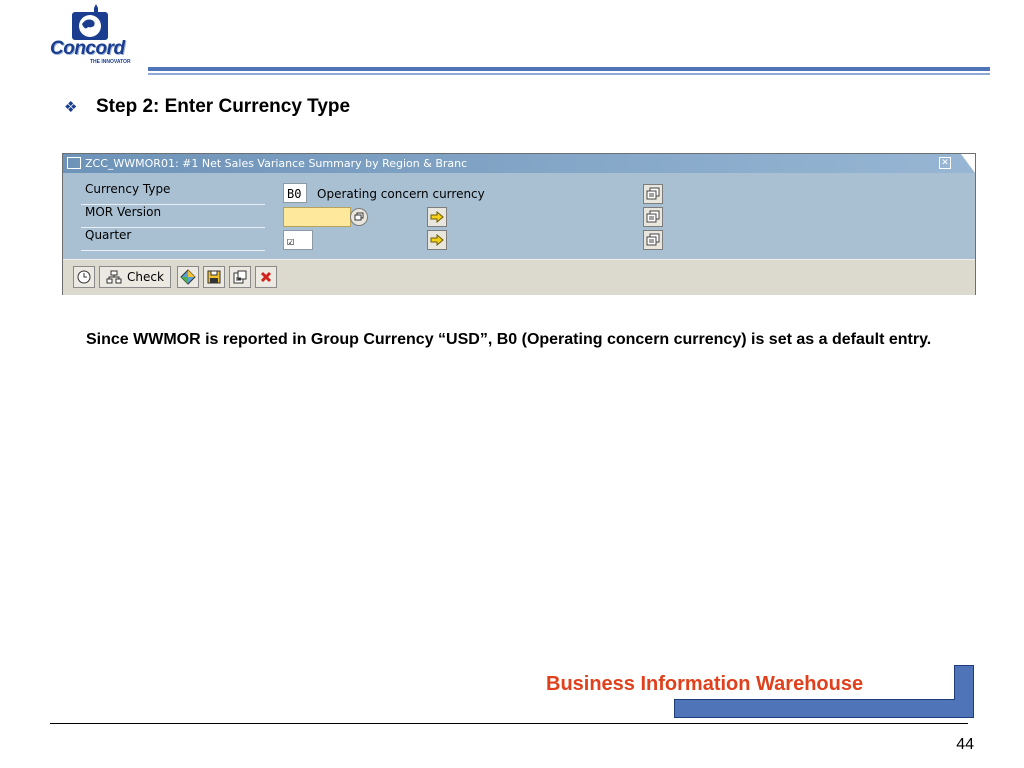  I want to click on step-heading: ❖ Step 2: Enter Currency Type, so click(207, 107).